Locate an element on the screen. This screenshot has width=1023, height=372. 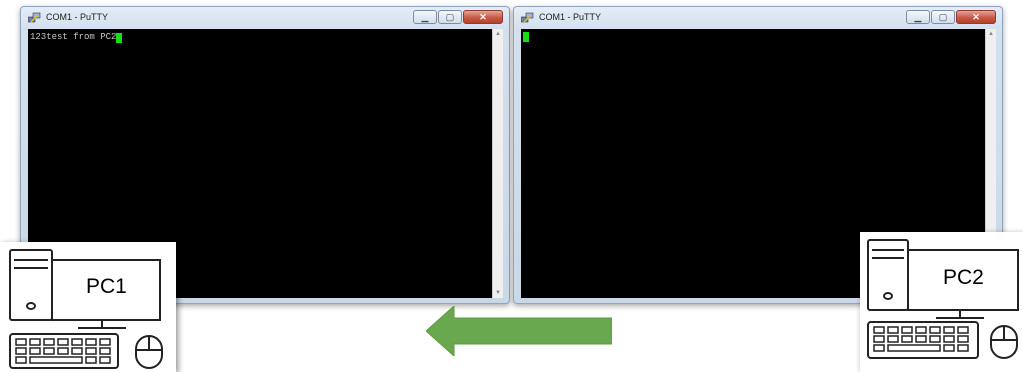
pc1-label: PC1 is located at coordinates (106, 286).